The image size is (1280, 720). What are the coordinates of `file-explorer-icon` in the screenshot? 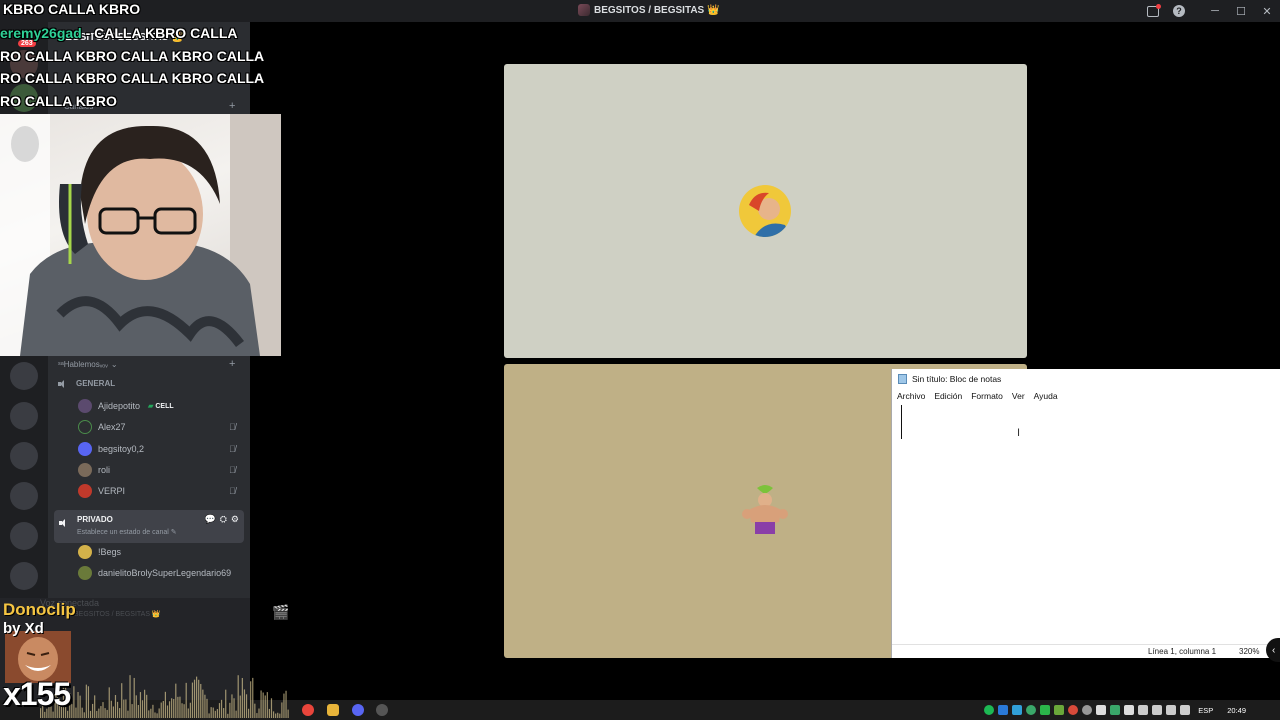 It's located at (333, 710).